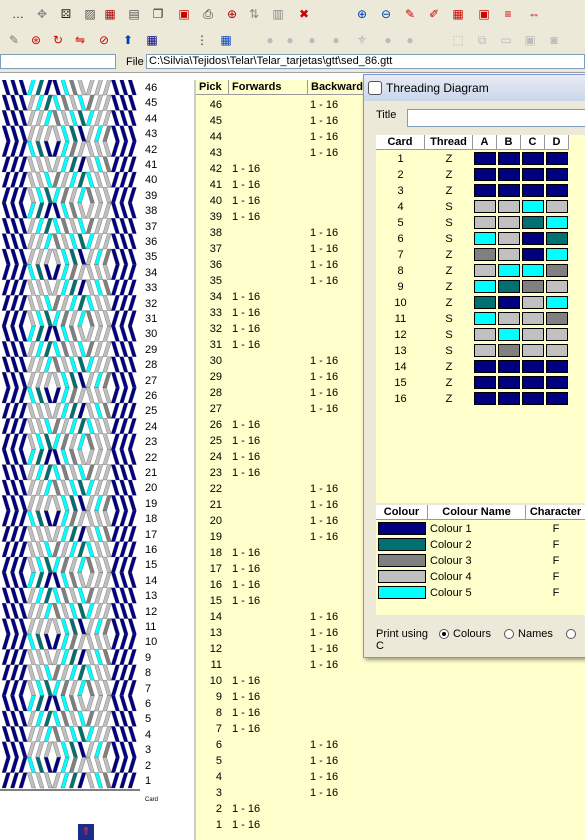 The image size is (585, 840). What do you see at coordinates (152, 40) in the screenshot?
I see `table-icon: ▦` at bounding box center [152, 40].